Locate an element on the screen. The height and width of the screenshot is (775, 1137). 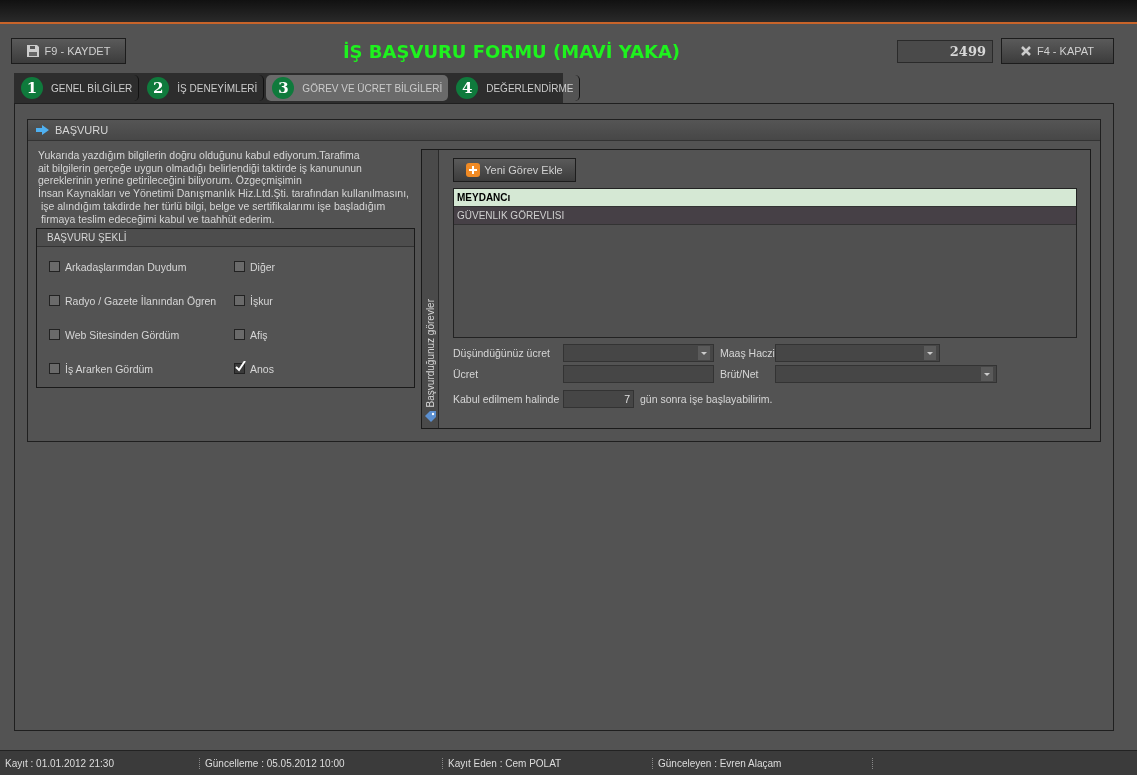
tab: 3 GÖREV VE ÜCRET BİLGİLERİ is located at coordinates (357, 88).